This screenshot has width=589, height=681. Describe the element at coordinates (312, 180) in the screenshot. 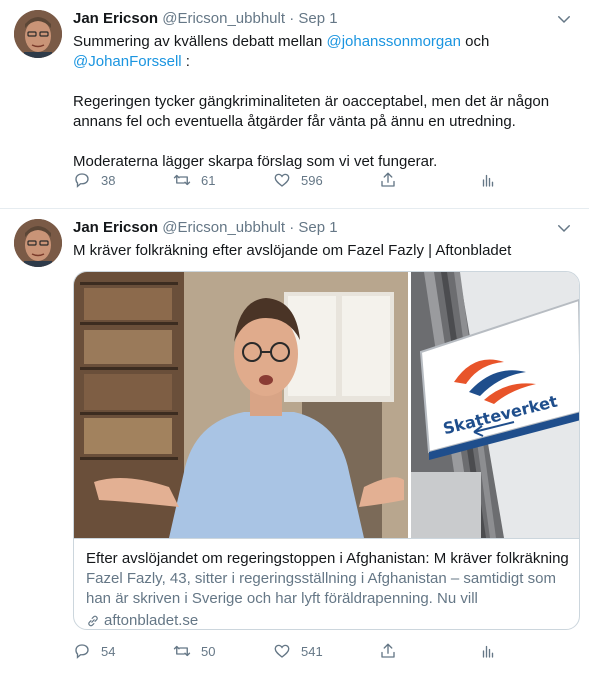

I see `like-count: 596` at that location.